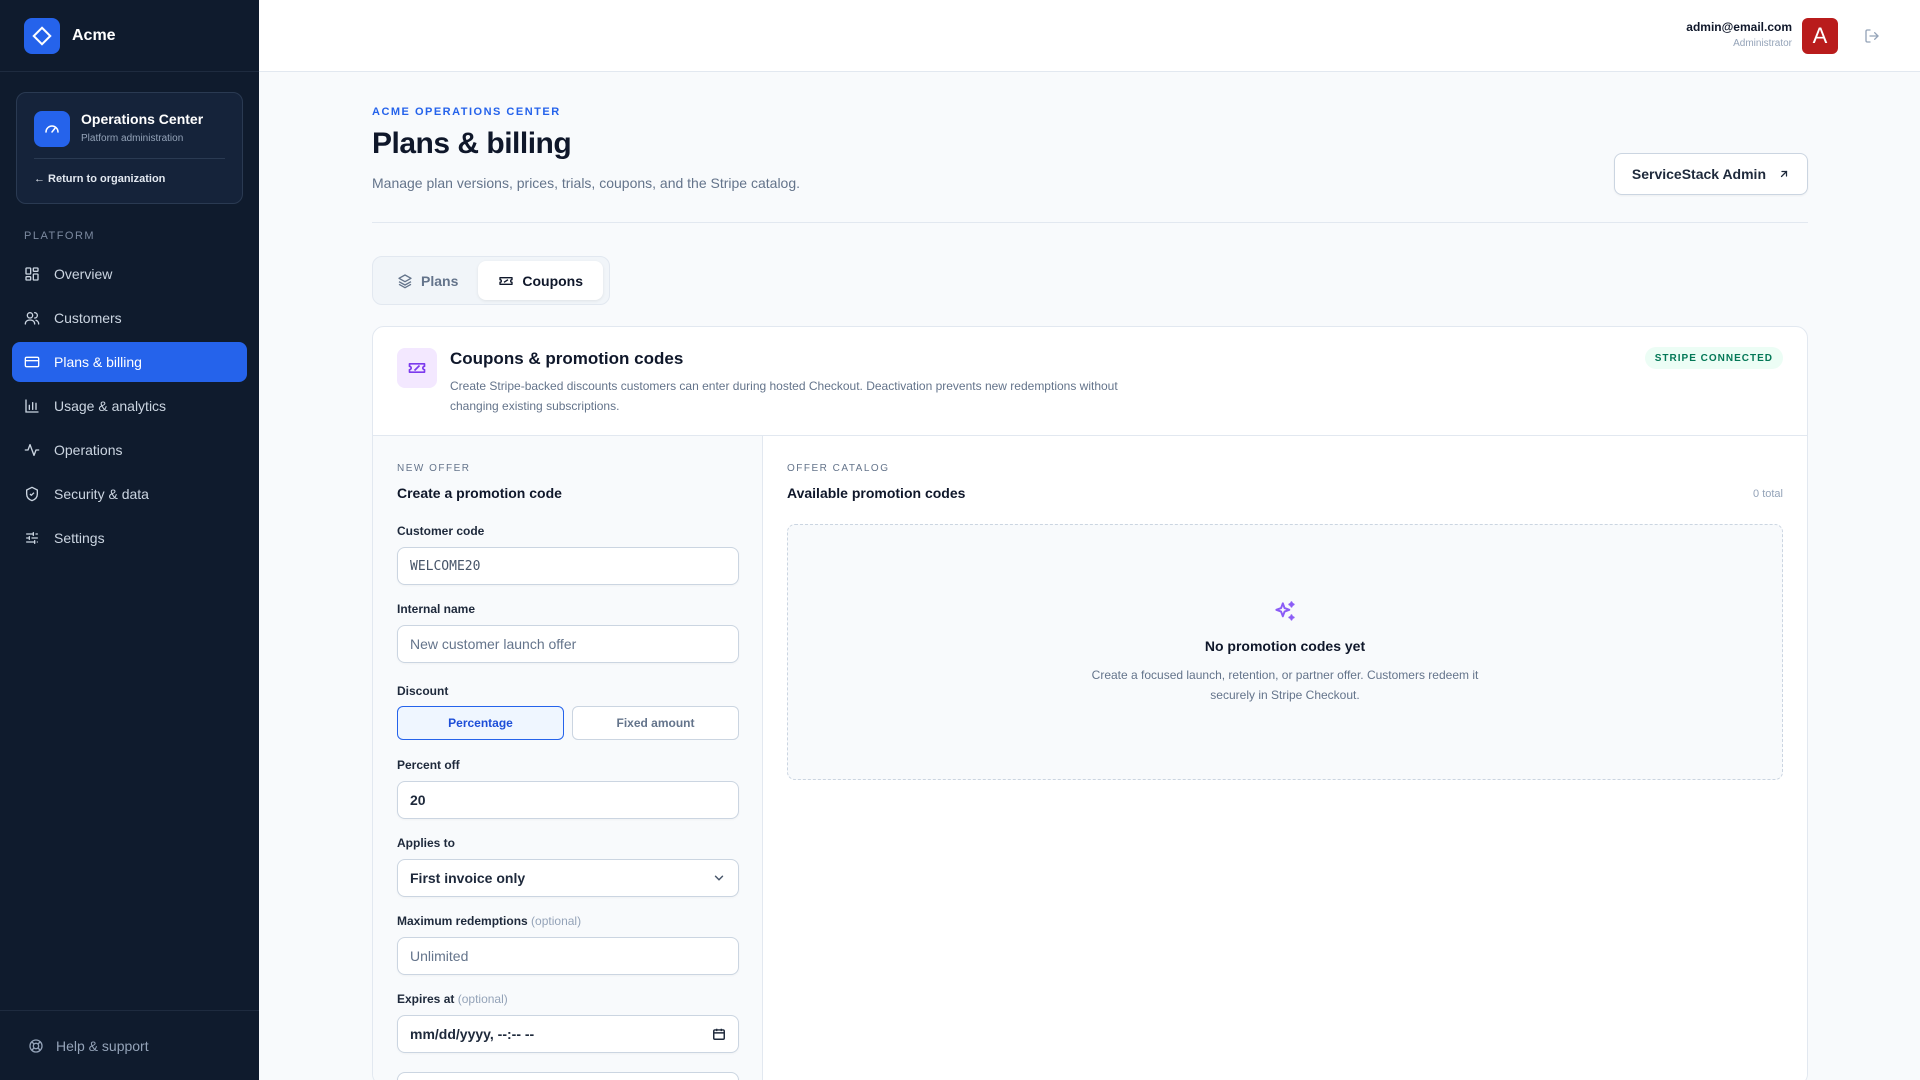 This screenshot has height=1080, width=1920. I want to click on sidebar-item-label: Security & data, so click(101, 494).